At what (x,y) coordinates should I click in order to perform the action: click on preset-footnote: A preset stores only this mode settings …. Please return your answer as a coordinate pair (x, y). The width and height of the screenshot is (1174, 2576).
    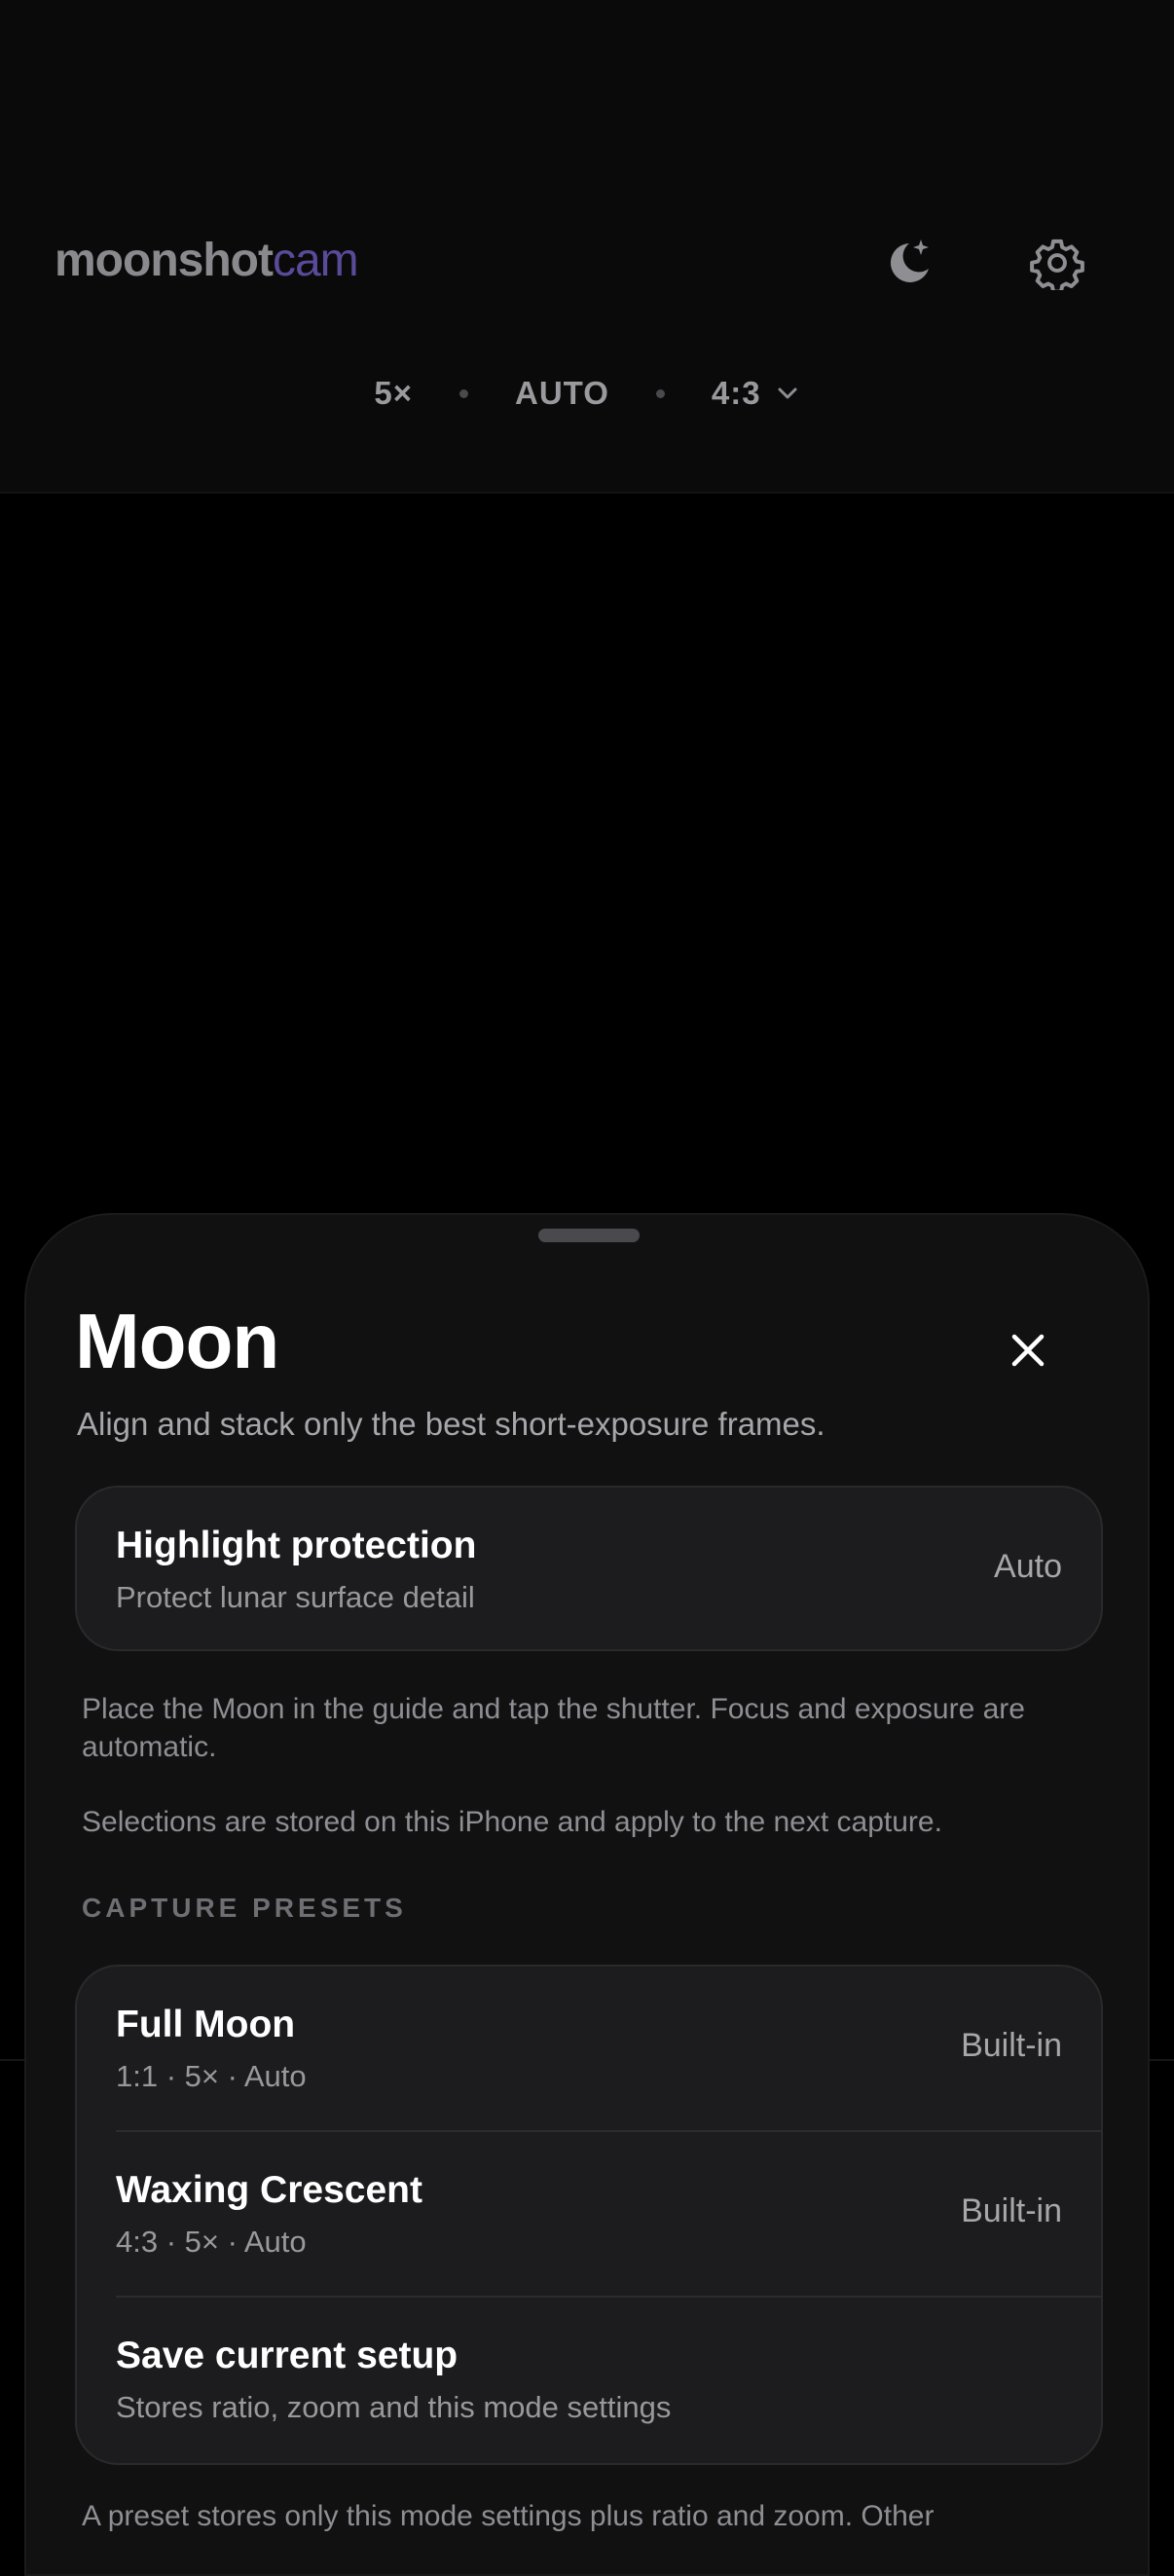
    Looking at the image, I should click on (508, 2516).